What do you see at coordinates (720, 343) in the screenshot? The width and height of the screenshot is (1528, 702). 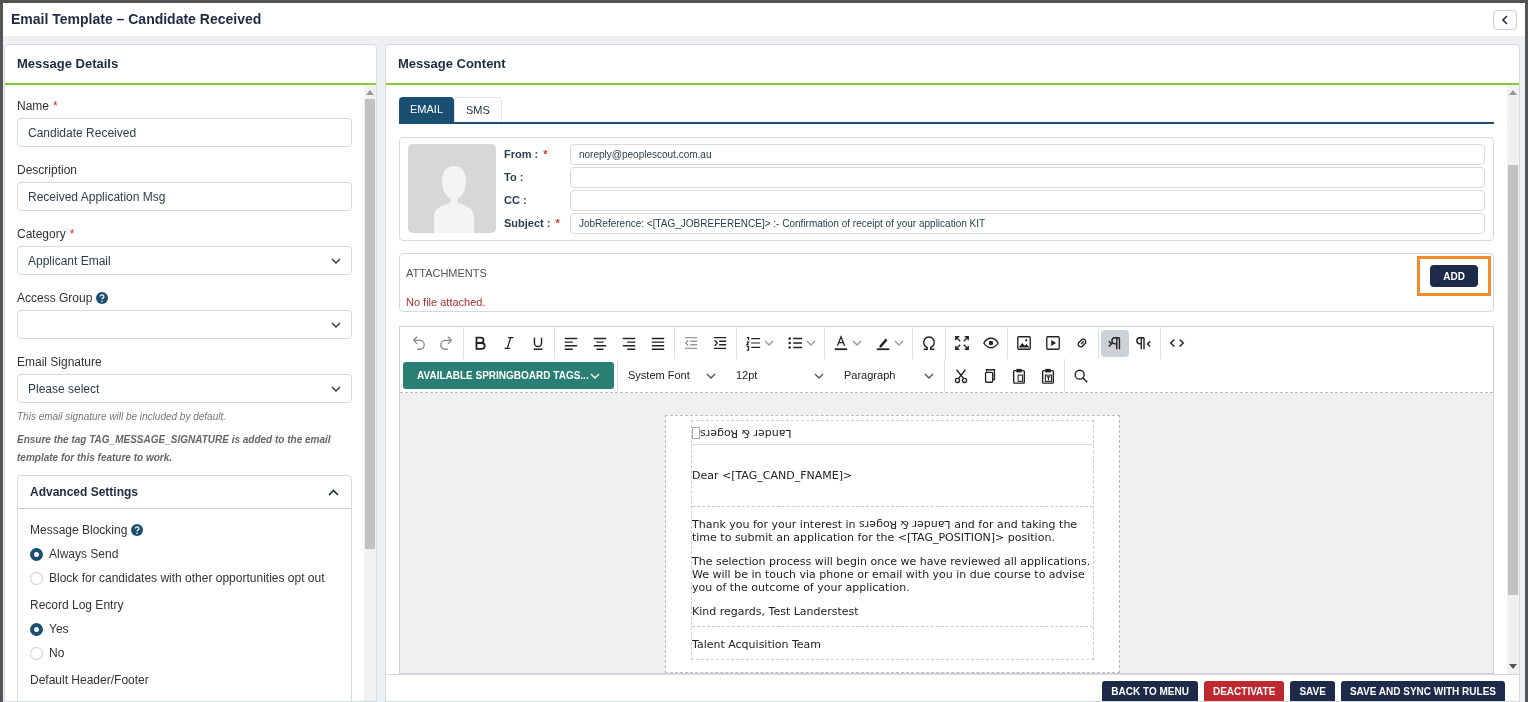 I see `indent-icon` at bounding box center [720, 343].